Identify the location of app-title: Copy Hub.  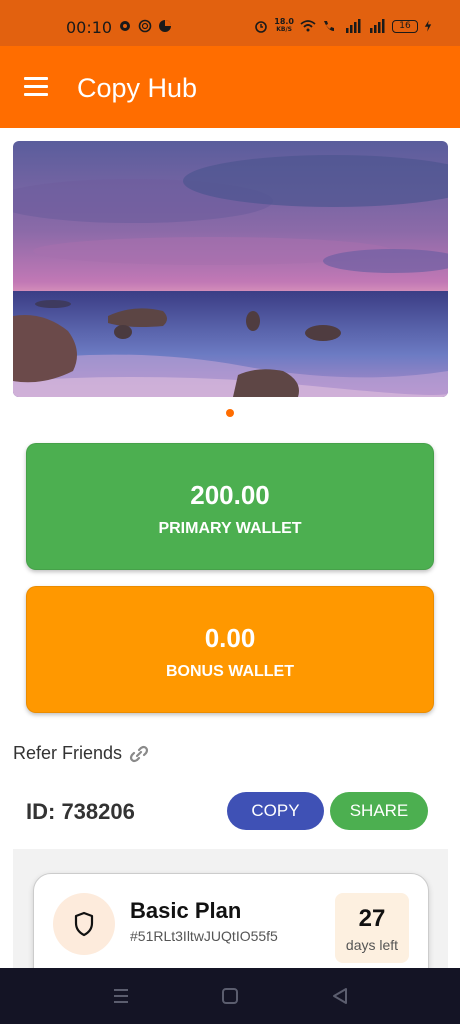
(137, 88).